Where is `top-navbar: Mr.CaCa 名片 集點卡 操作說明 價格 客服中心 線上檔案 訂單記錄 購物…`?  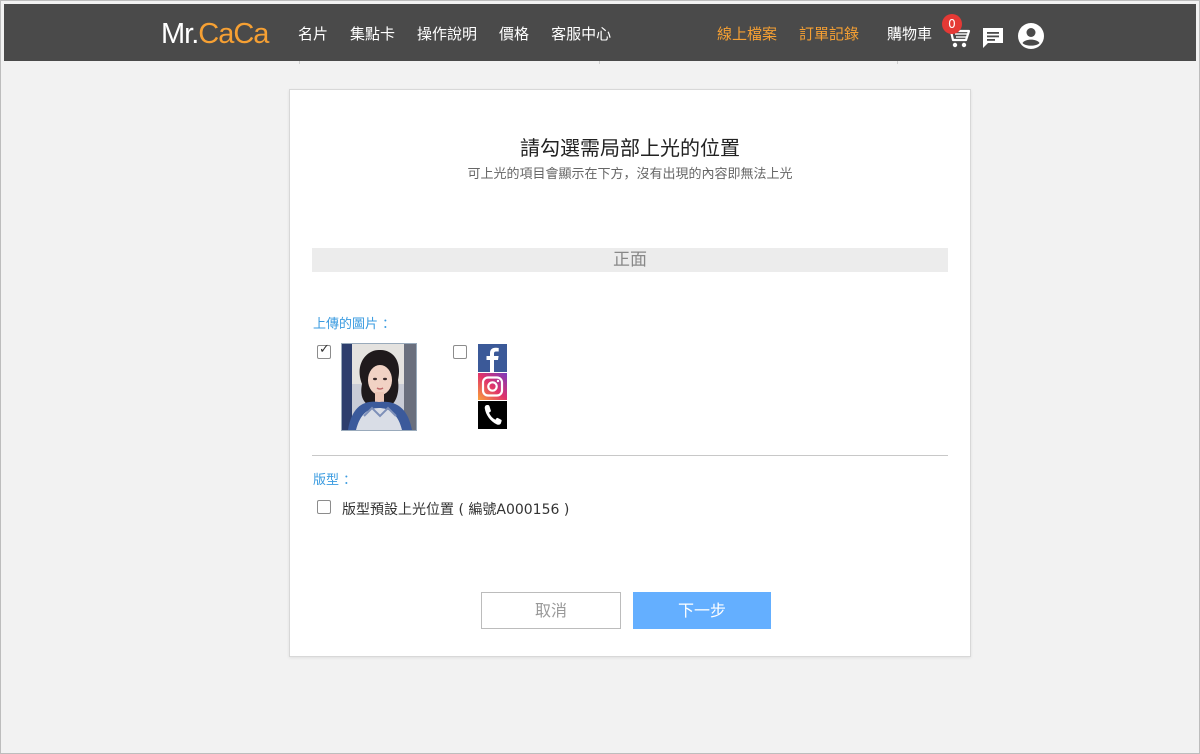 top-navbar: Mr.CaCa 名片 集點卡 操作說明 價格 客服中心 線上檔案 訂單記錄 購物… is located at coordinates (600, 32).